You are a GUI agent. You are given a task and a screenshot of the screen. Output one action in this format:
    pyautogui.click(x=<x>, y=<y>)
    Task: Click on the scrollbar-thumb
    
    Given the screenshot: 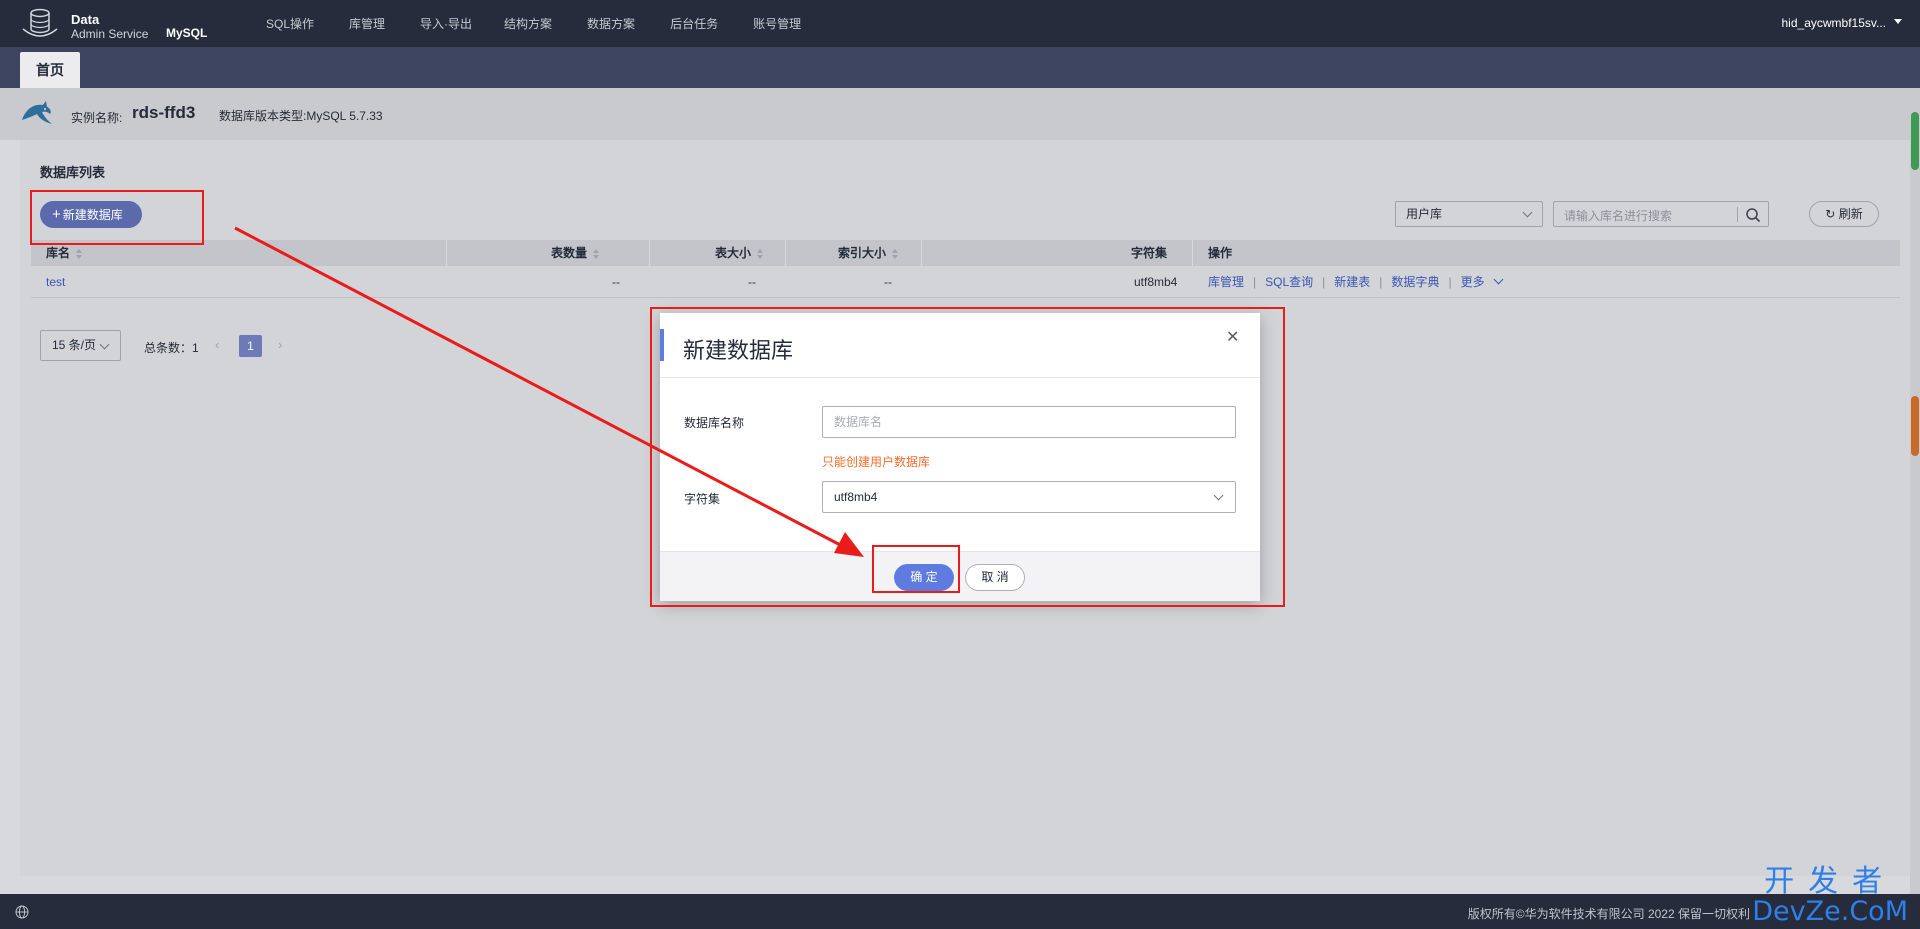 What is the action you would take?
    pyautogui.click(x=1915, y=141)
    